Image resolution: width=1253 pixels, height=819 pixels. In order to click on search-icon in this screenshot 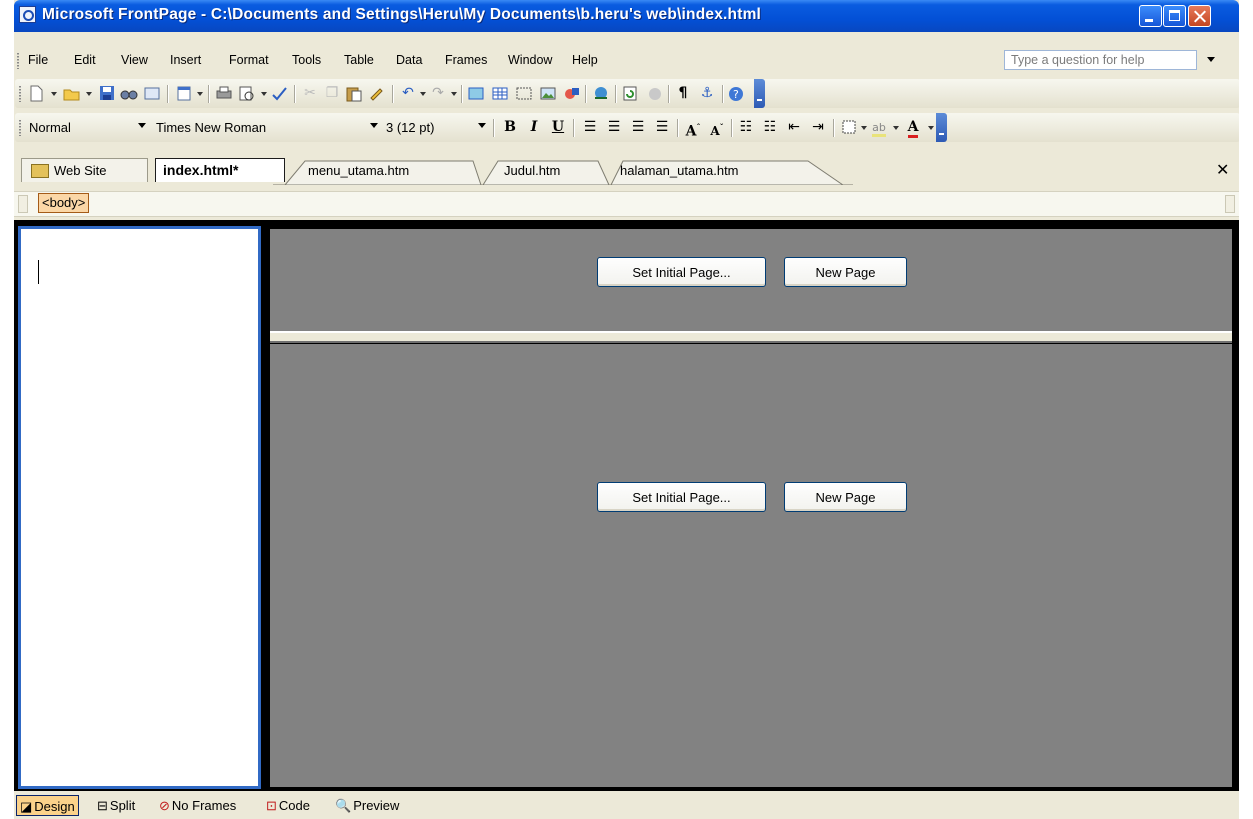, I will do `click(129, 93)`.